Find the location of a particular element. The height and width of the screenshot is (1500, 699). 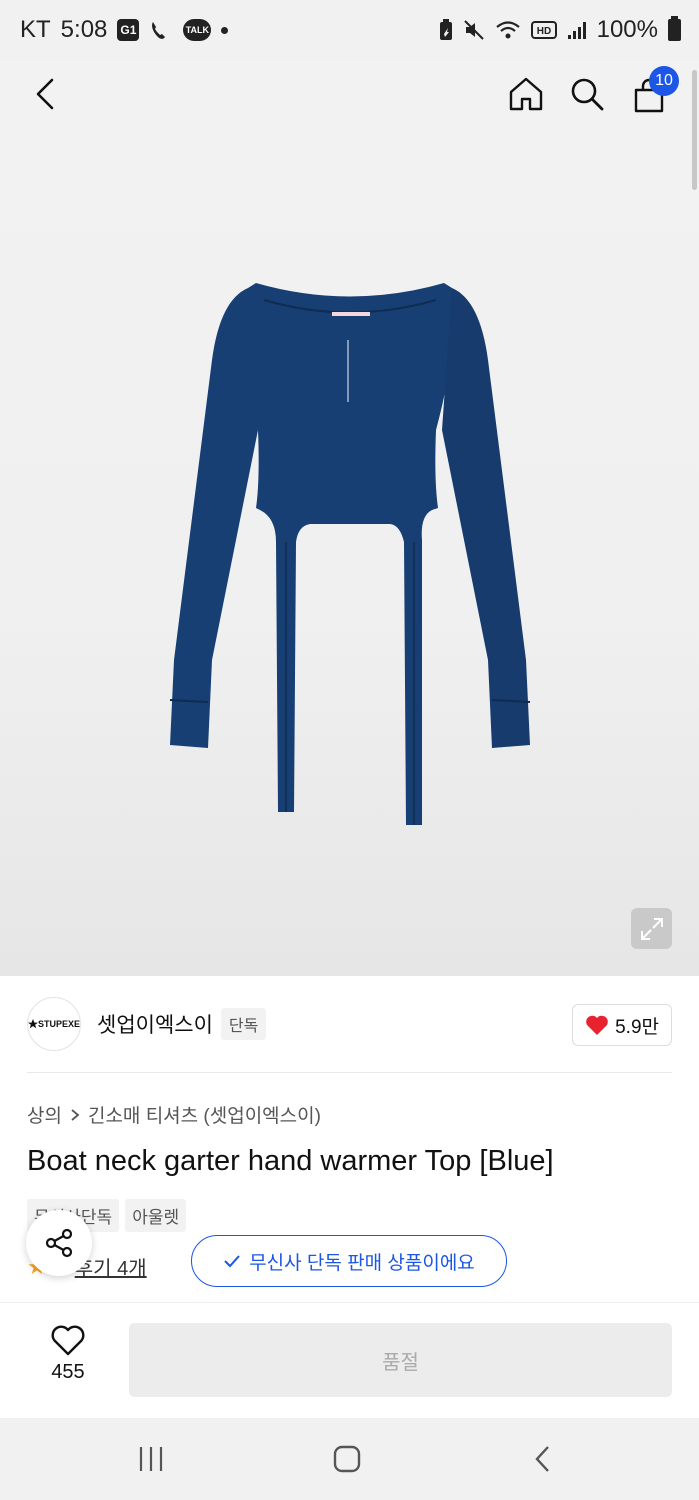

breadcrumb: 상의 긴소매 티셔츠 (셋업이엑스이) is located at coordinates (174, 1114).